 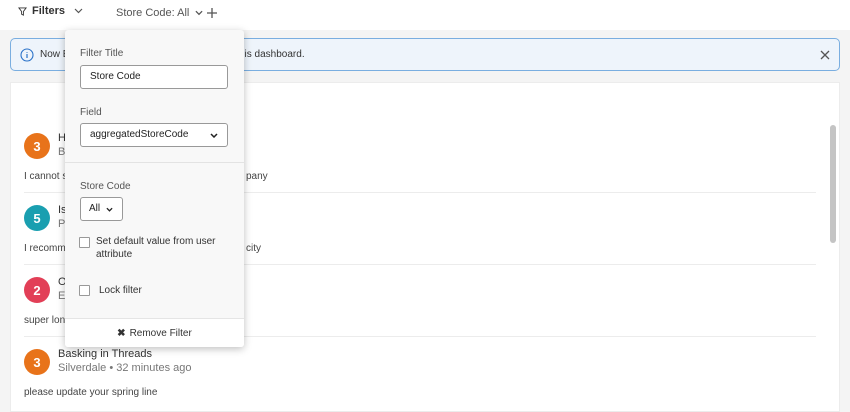 I want to click on store-code-value: All, so click(x=95, y=208).